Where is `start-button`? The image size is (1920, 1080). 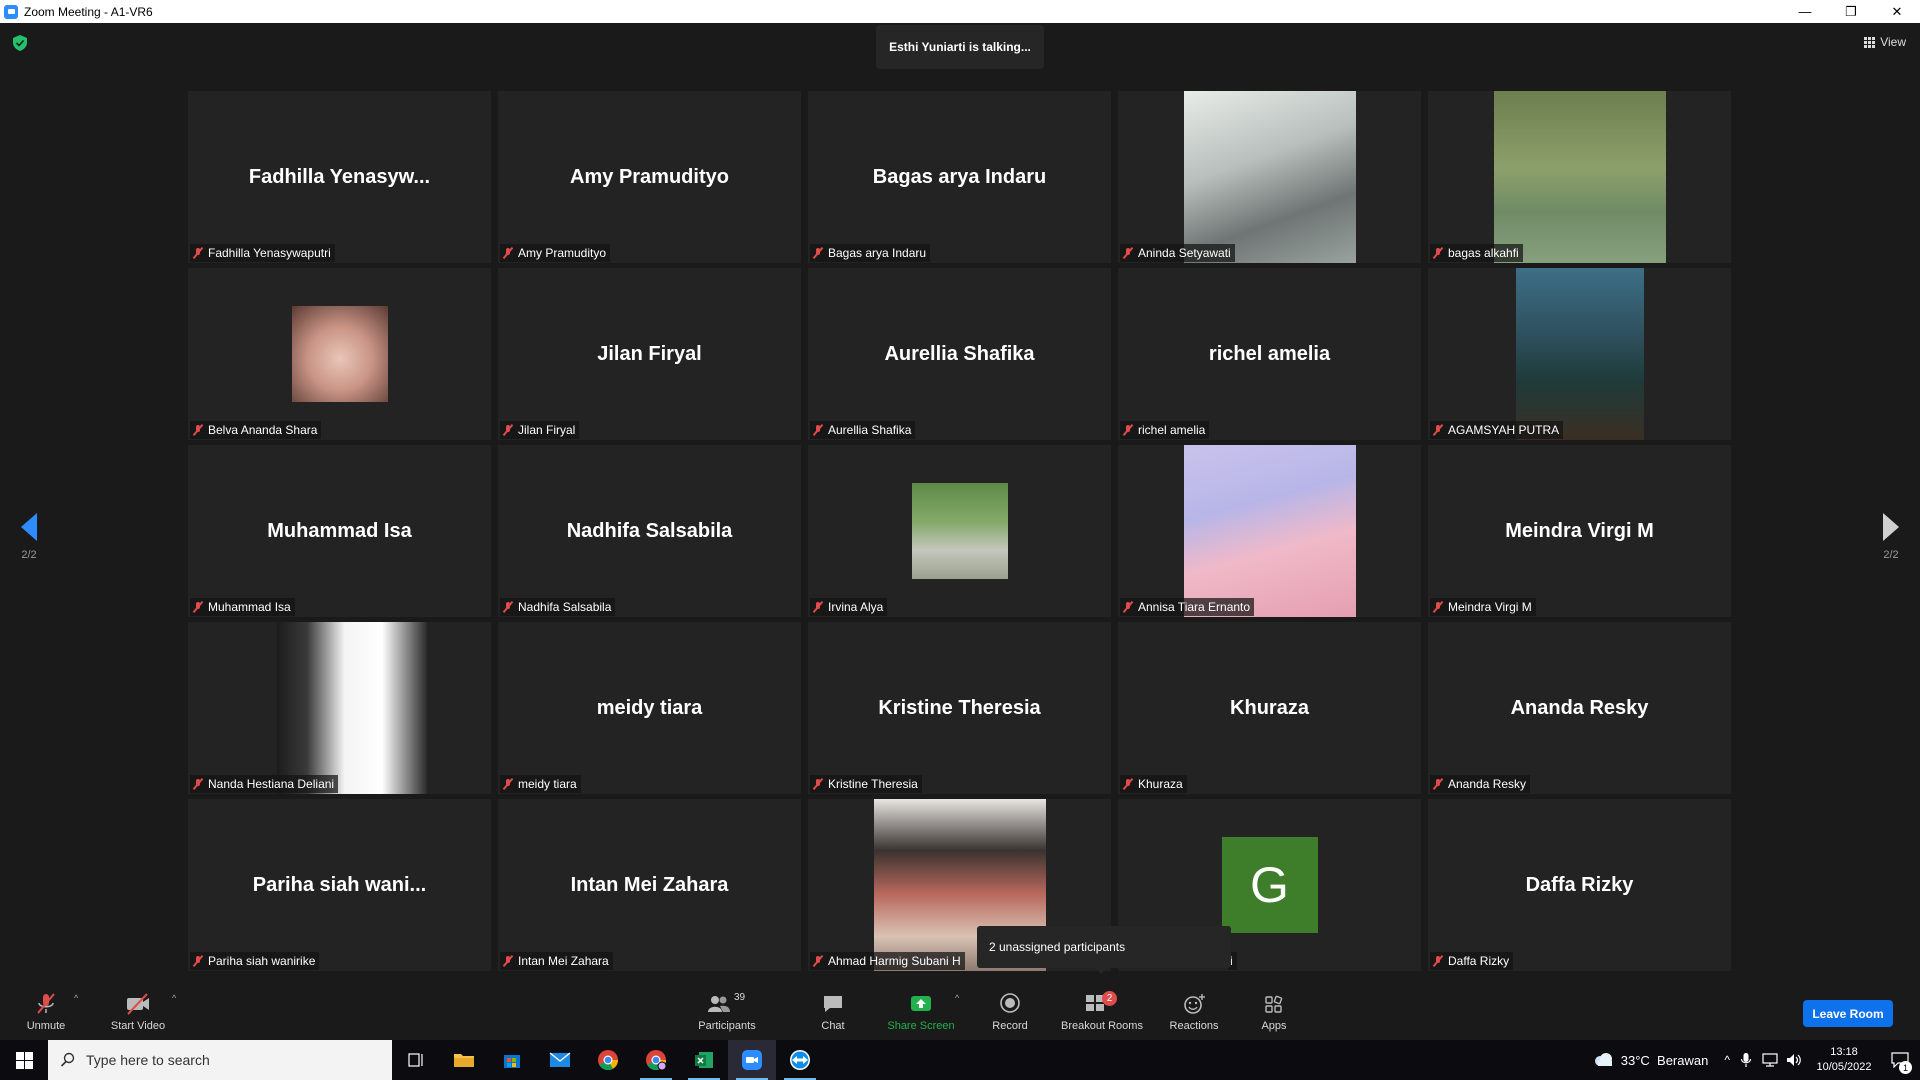 start-button is located at coordinates (24, 1060).